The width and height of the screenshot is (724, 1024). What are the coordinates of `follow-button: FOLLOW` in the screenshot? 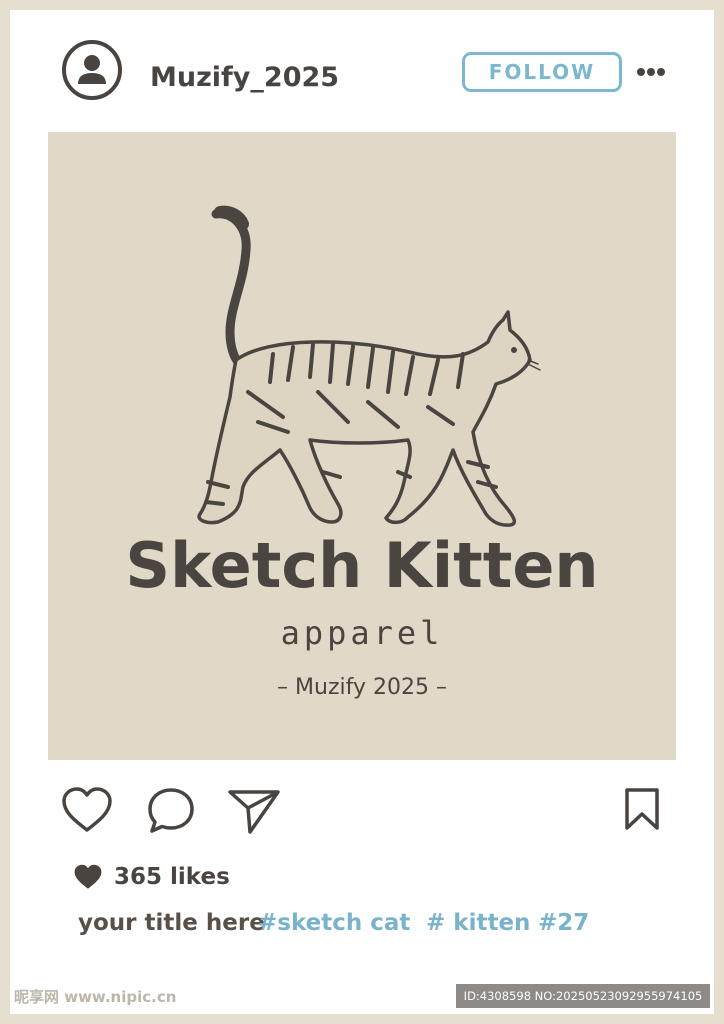 It's located at (542, 72).